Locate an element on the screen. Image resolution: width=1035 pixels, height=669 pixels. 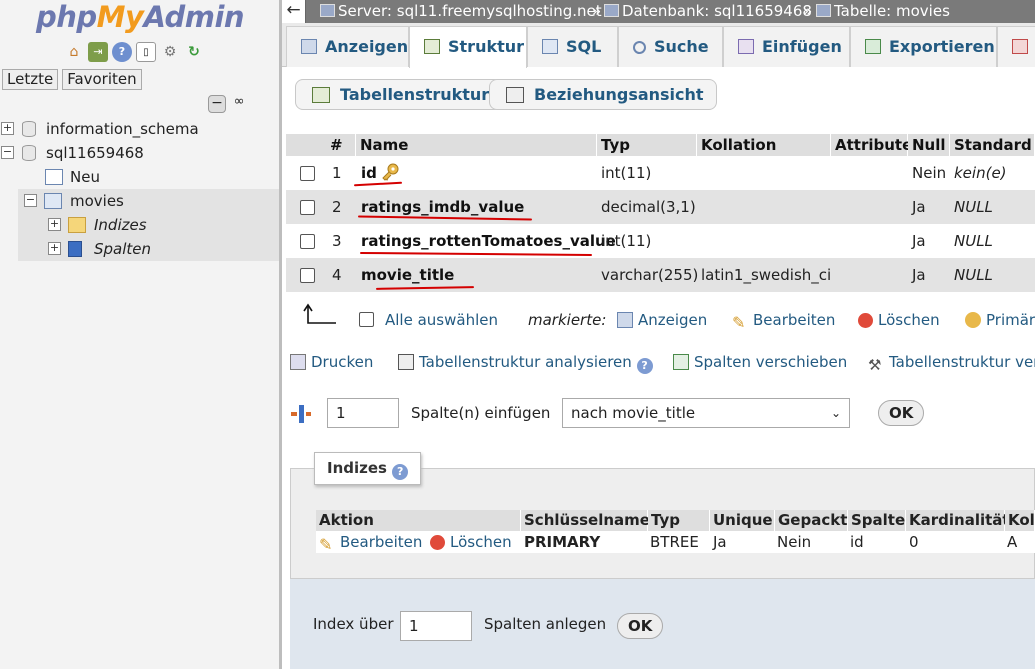
tree-item-label: Spalten is located at coordinates (123, 249).